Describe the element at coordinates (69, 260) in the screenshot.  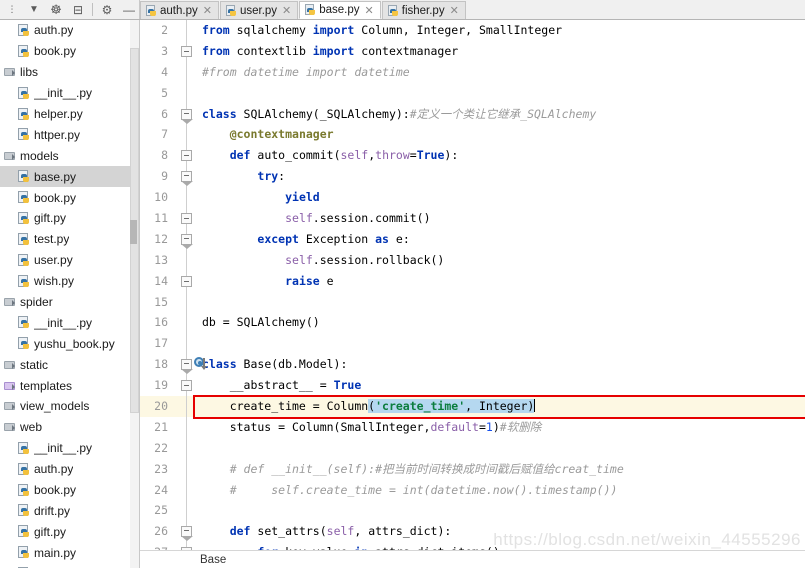
I see `tree-item-user-py: user.py` at that location.